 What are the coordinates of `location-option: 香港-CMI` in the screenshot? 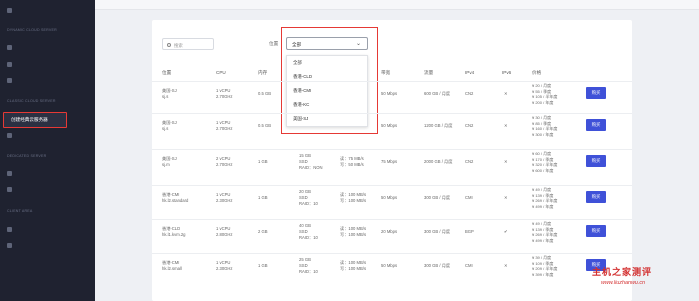 It's located at (328, 91).